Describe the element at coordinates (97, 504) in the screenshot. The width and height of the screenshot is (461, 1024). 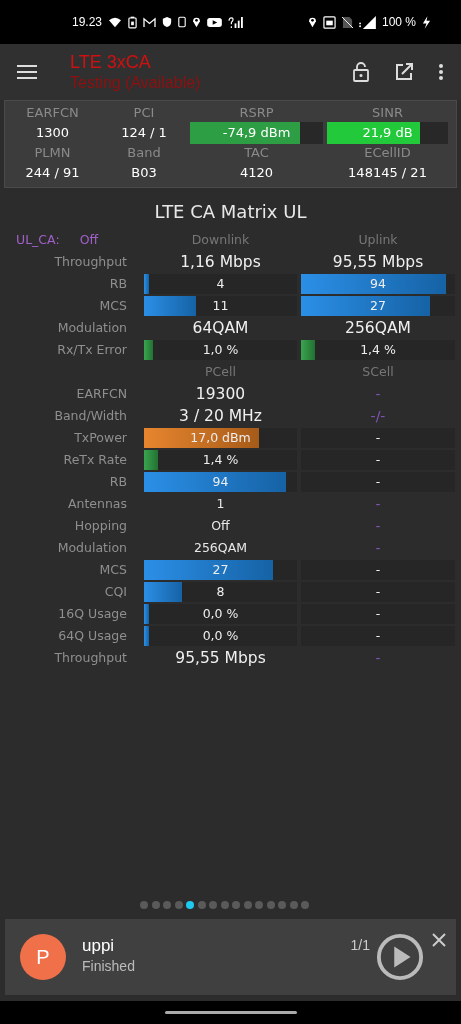
I see `row-label: Antennas` at that location.